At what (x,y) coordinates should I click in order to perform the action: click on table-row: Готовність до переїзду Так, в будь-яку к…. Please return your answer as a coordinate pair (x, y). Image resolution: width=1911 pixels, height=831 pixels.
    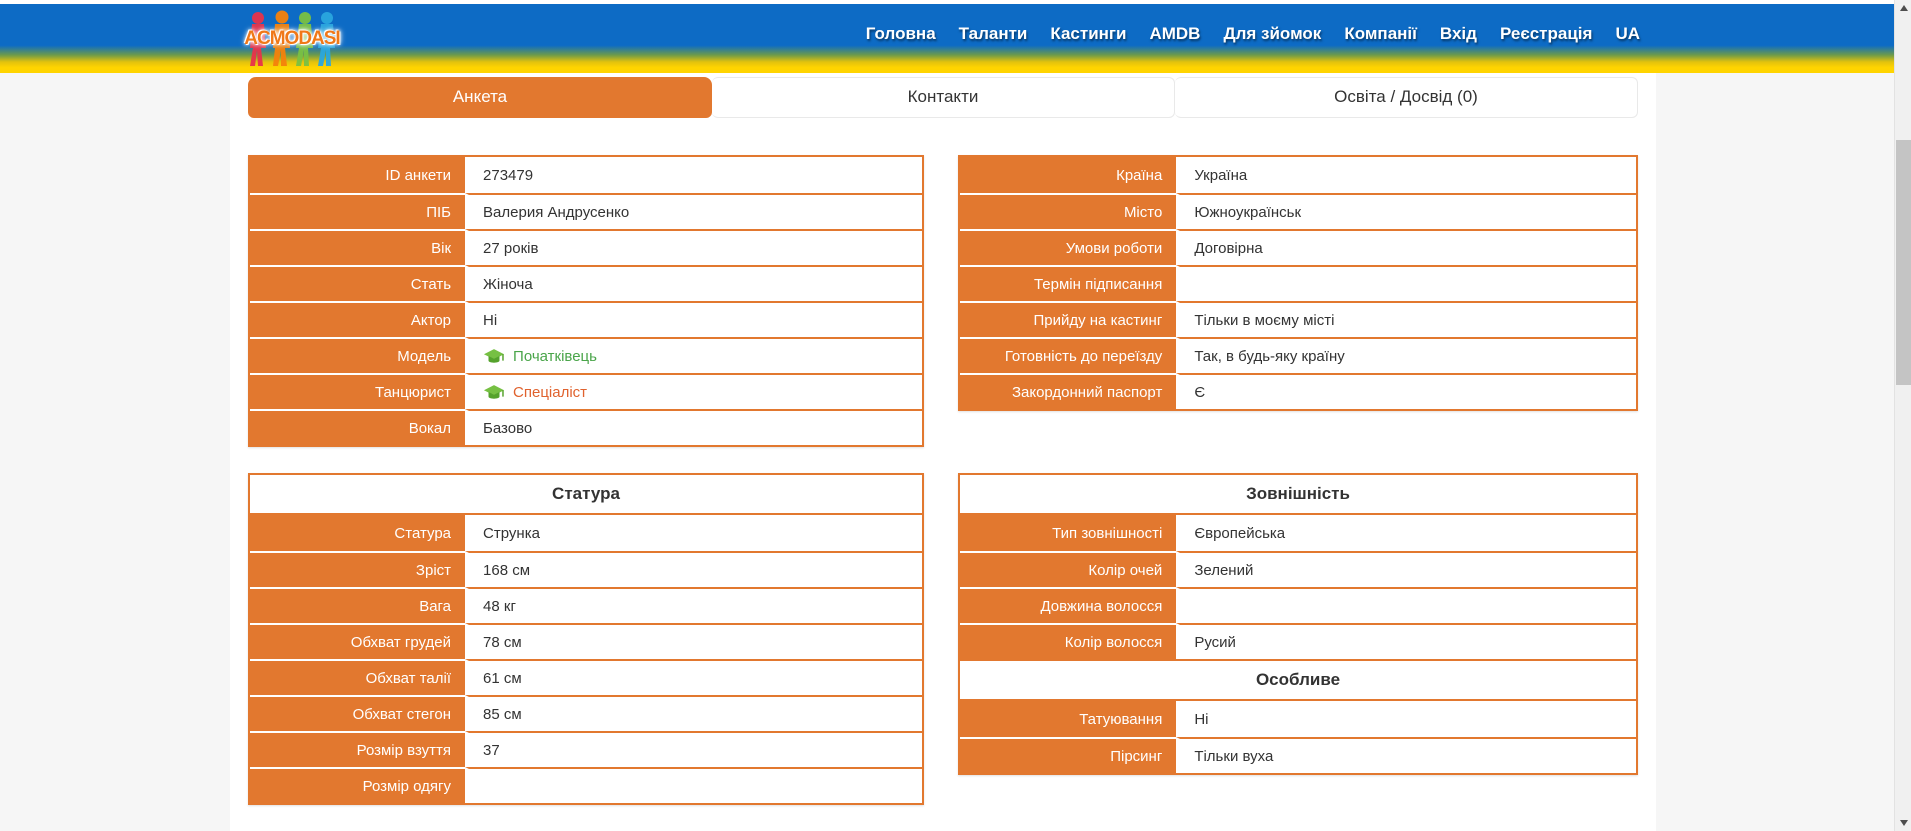
    Looking at the image, I should click on (1298, 355).